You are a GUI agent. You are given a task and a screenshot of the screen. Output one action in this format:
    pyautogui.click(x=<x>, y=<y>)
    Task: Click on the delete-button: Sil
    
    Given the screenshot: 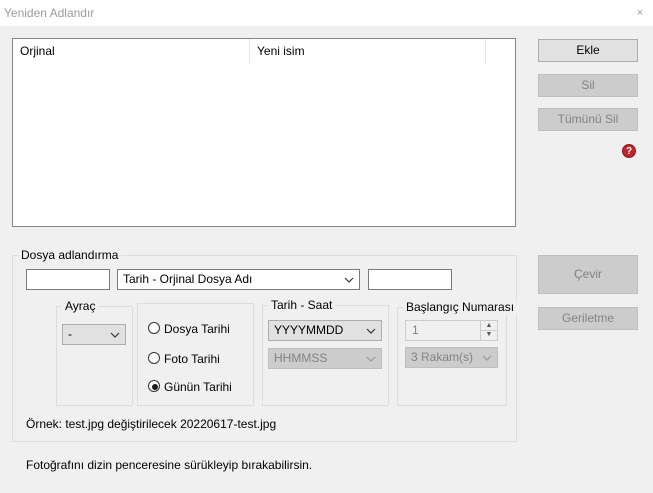 What is the action you would take?
    pyautogui.click(x=588, y=85)
    